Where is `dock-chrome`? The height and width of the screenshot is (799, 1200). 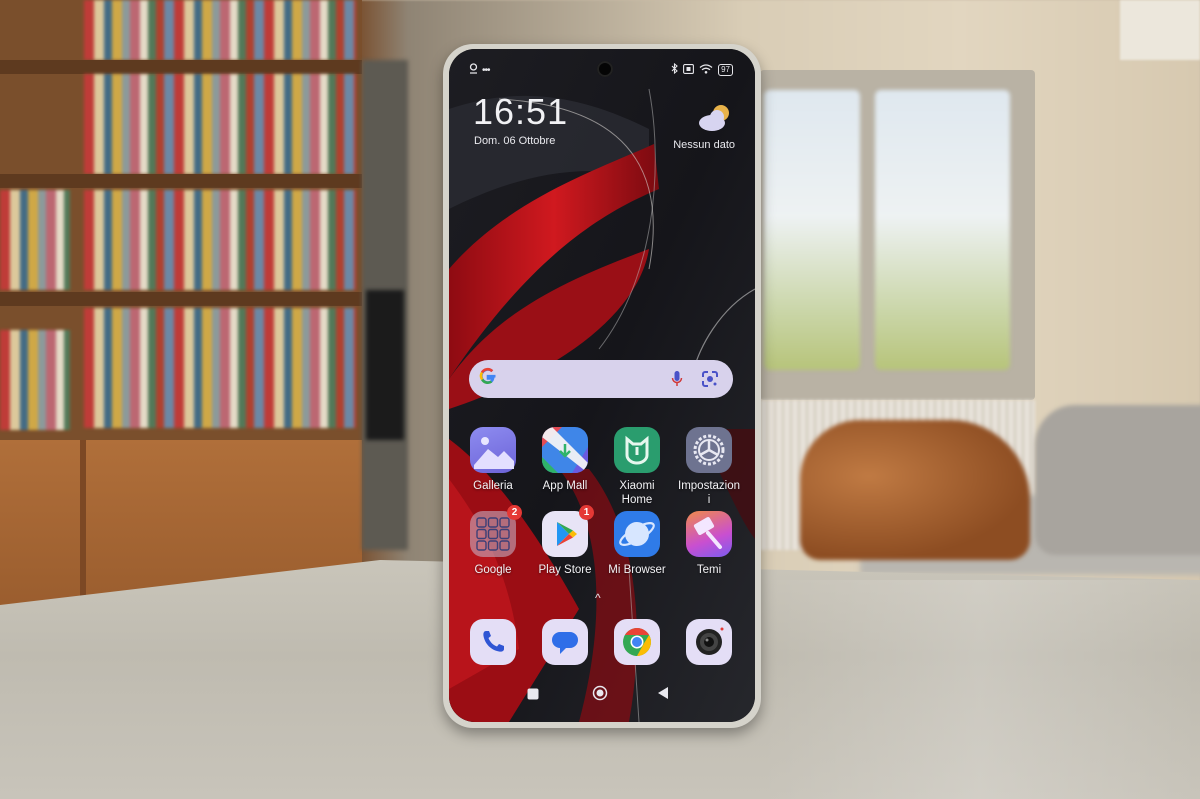
dock-chrome is located at coordinates (637, 642).